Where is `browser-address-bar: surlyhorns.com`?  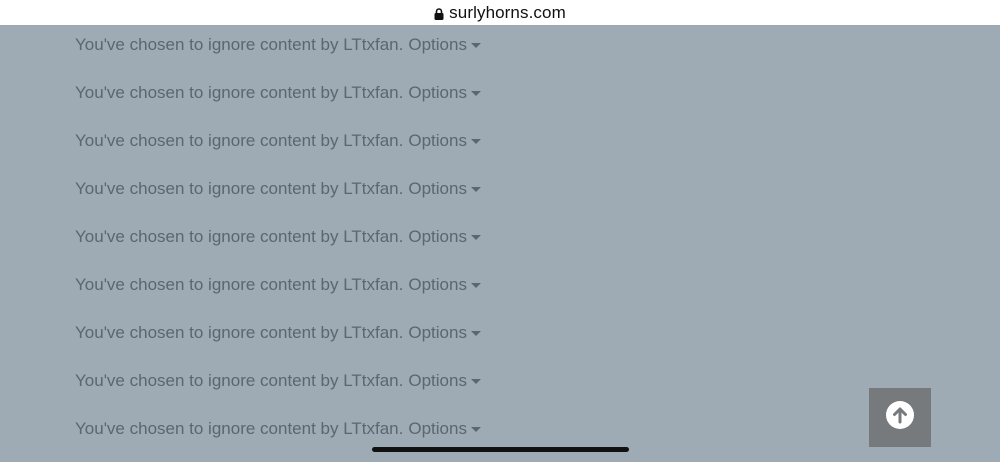
browser-address-bar: surlyhorns.com is located at coordinates (500, 12).